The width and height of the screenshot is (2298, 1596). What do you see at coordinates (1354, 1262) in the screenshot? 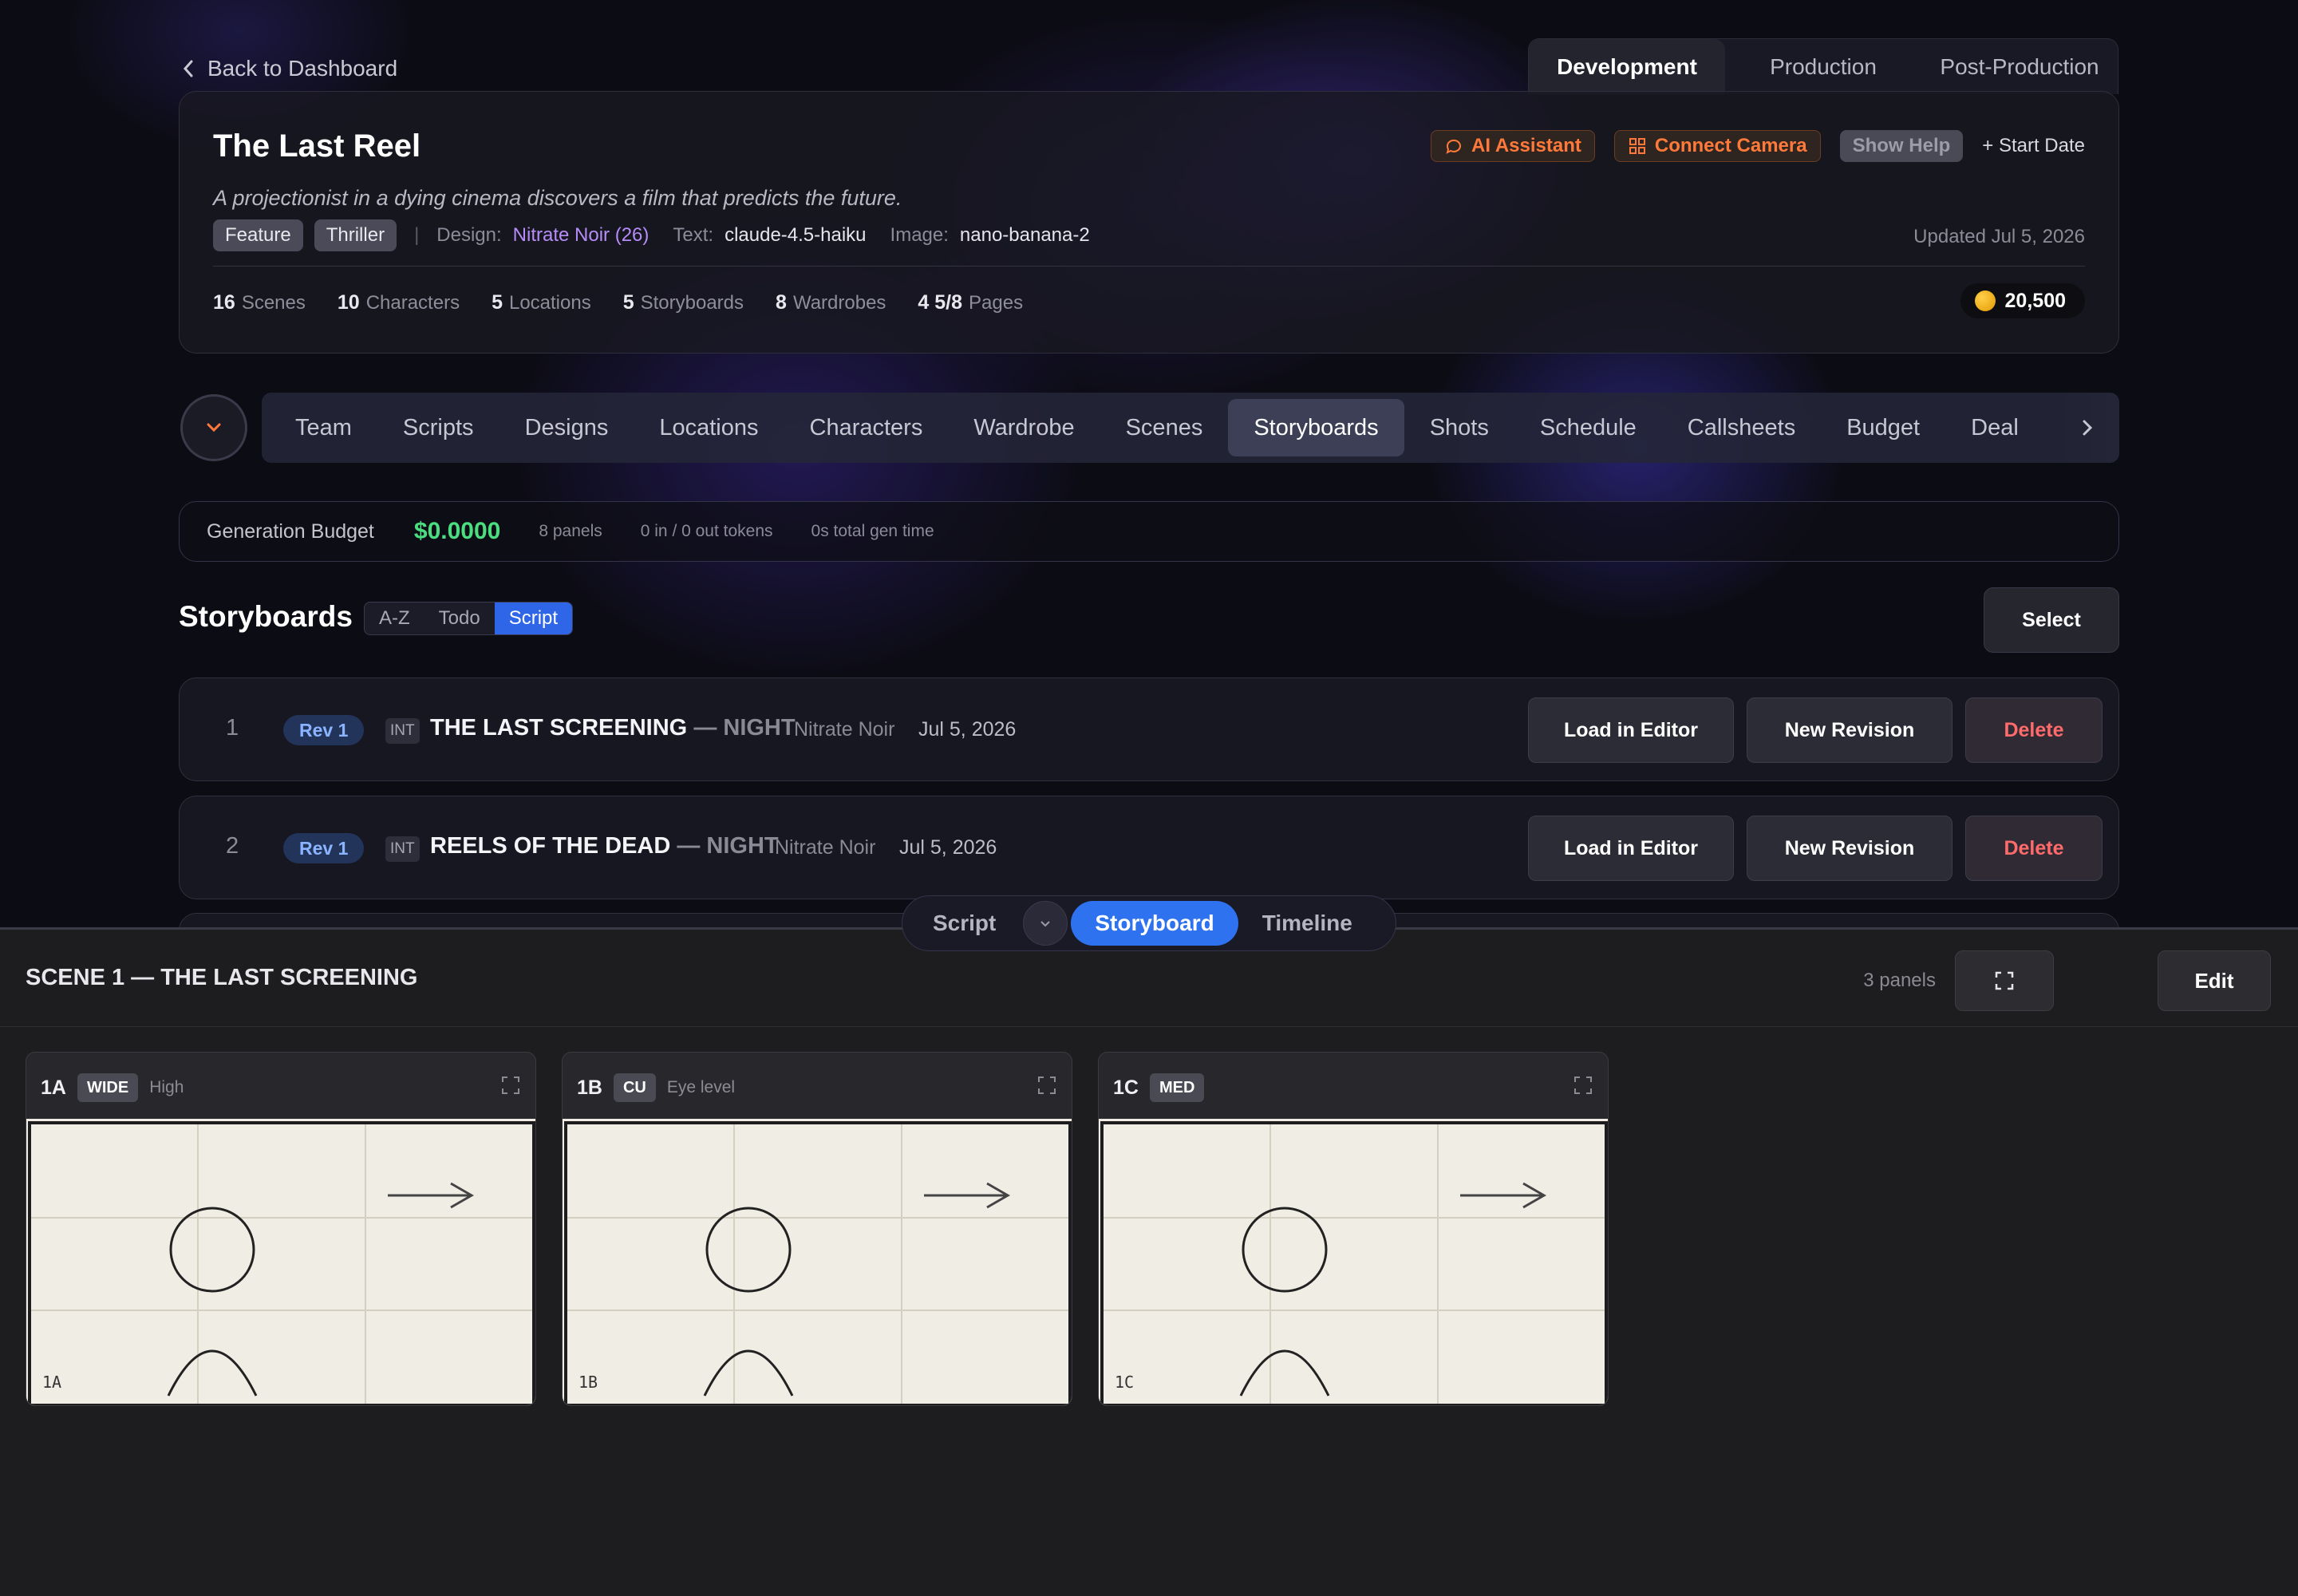
I see `panel-sketch: 1C` at bounding box center [1354, 1262].